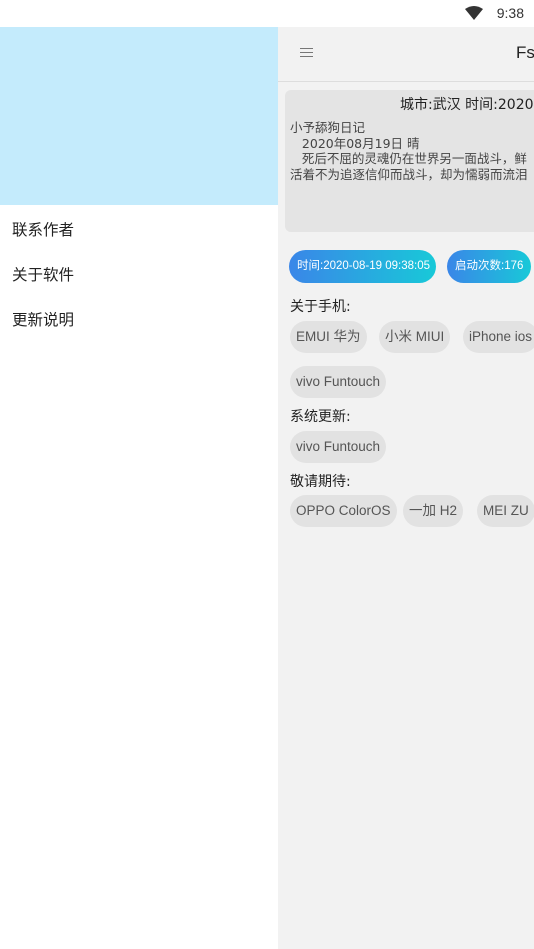  What do you see at coordinates (362, 266) in the screenshot?
I see `time-pill: 时间:2020-08-19 09:38:05` at bounding box center [362, 266].